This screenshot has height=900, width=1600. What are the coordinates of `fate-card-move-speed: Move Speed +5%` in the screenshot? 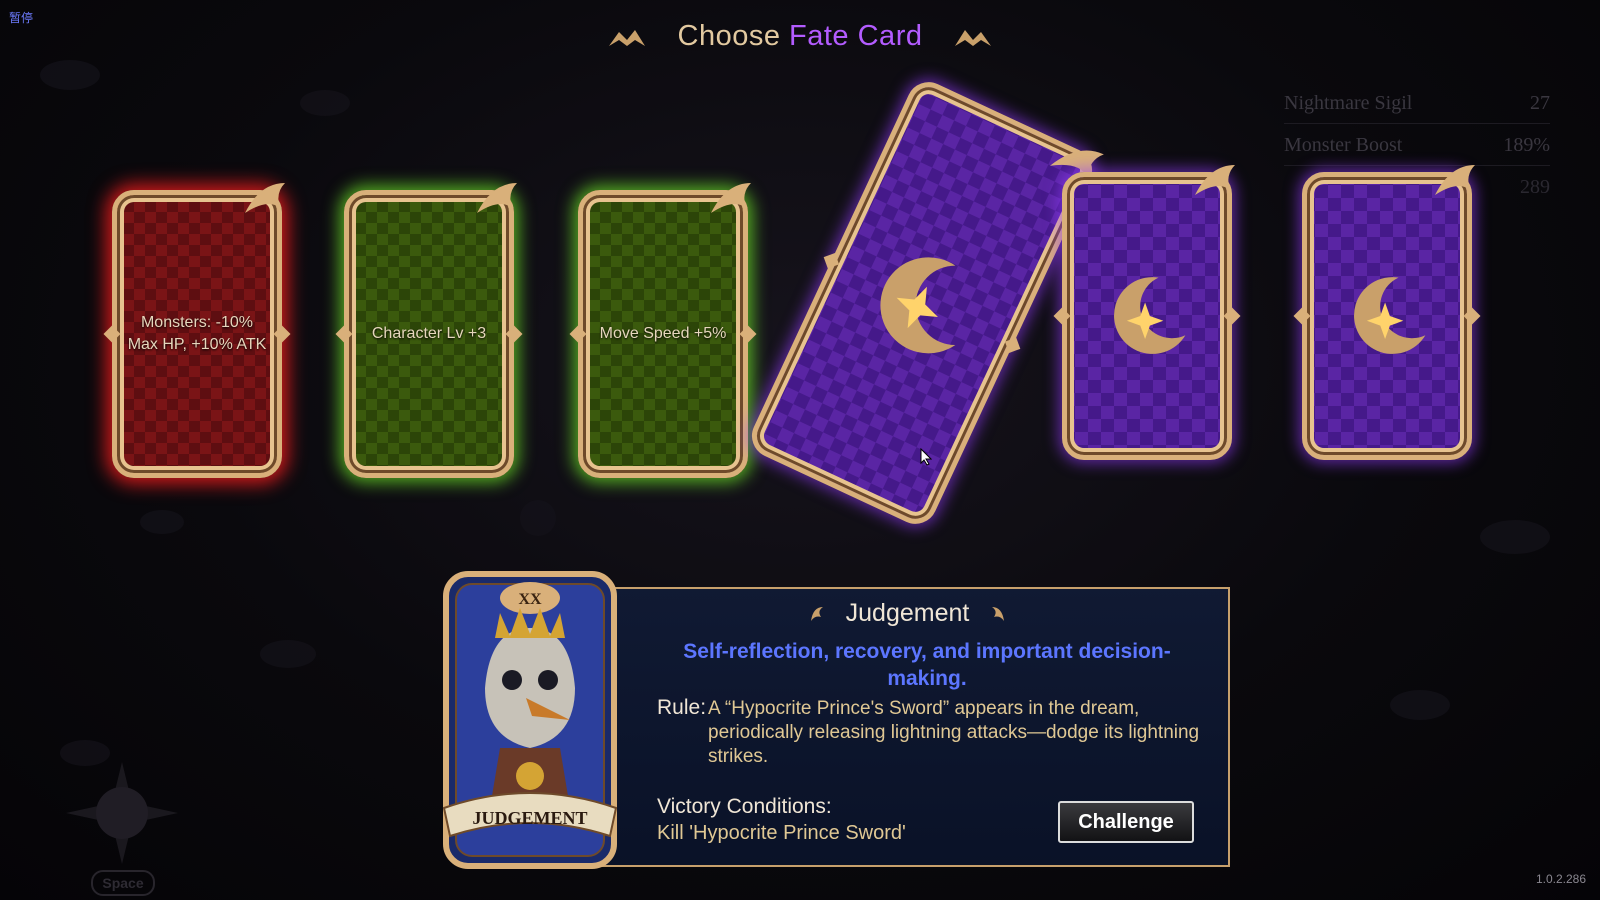 It's located at (663, 330).